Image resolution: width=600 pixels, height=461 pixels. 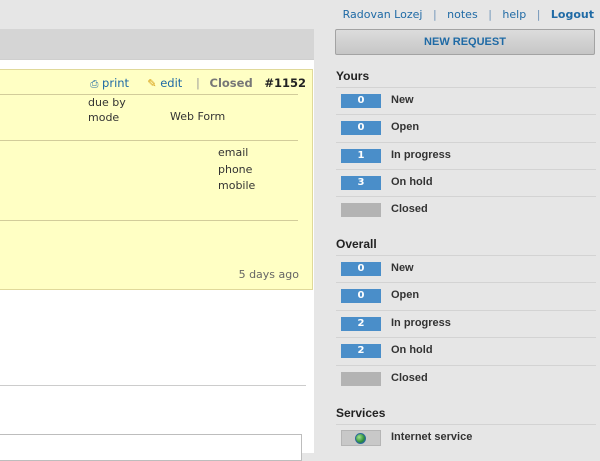 I want to click on new-request-button: NEW REQUEST, so click(x=465, y=42).